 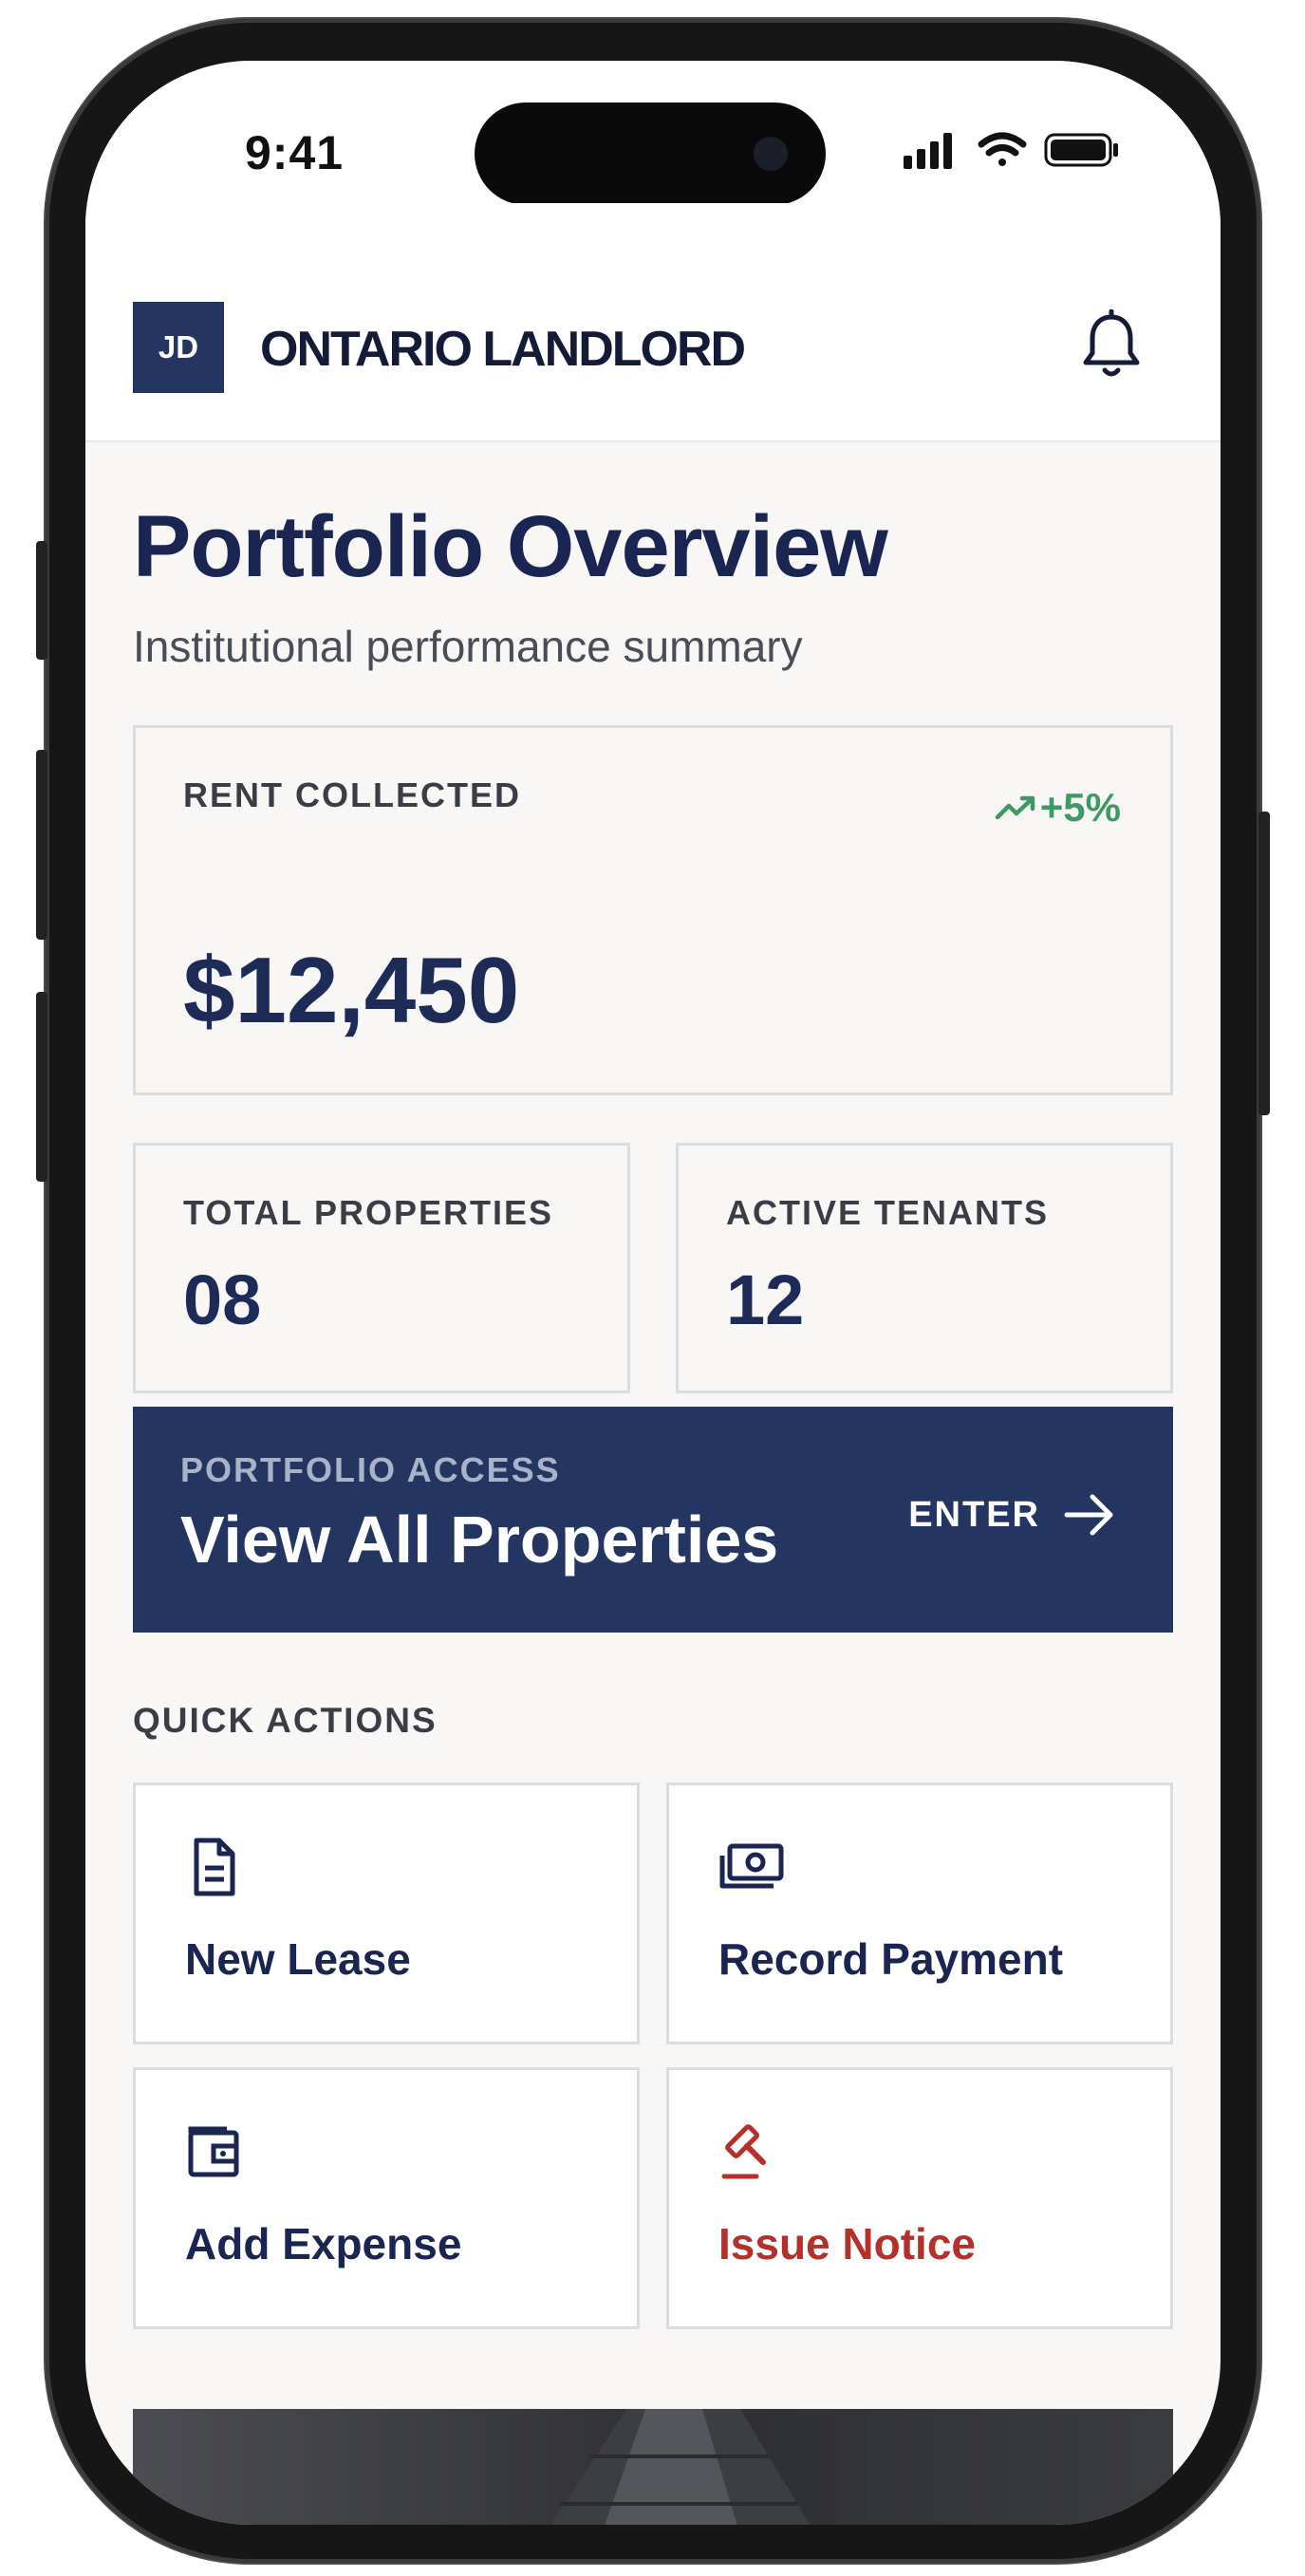 I want to click on total-properties-card: TOTAL PROPERTIES 08, so click(x=381, y=1268).